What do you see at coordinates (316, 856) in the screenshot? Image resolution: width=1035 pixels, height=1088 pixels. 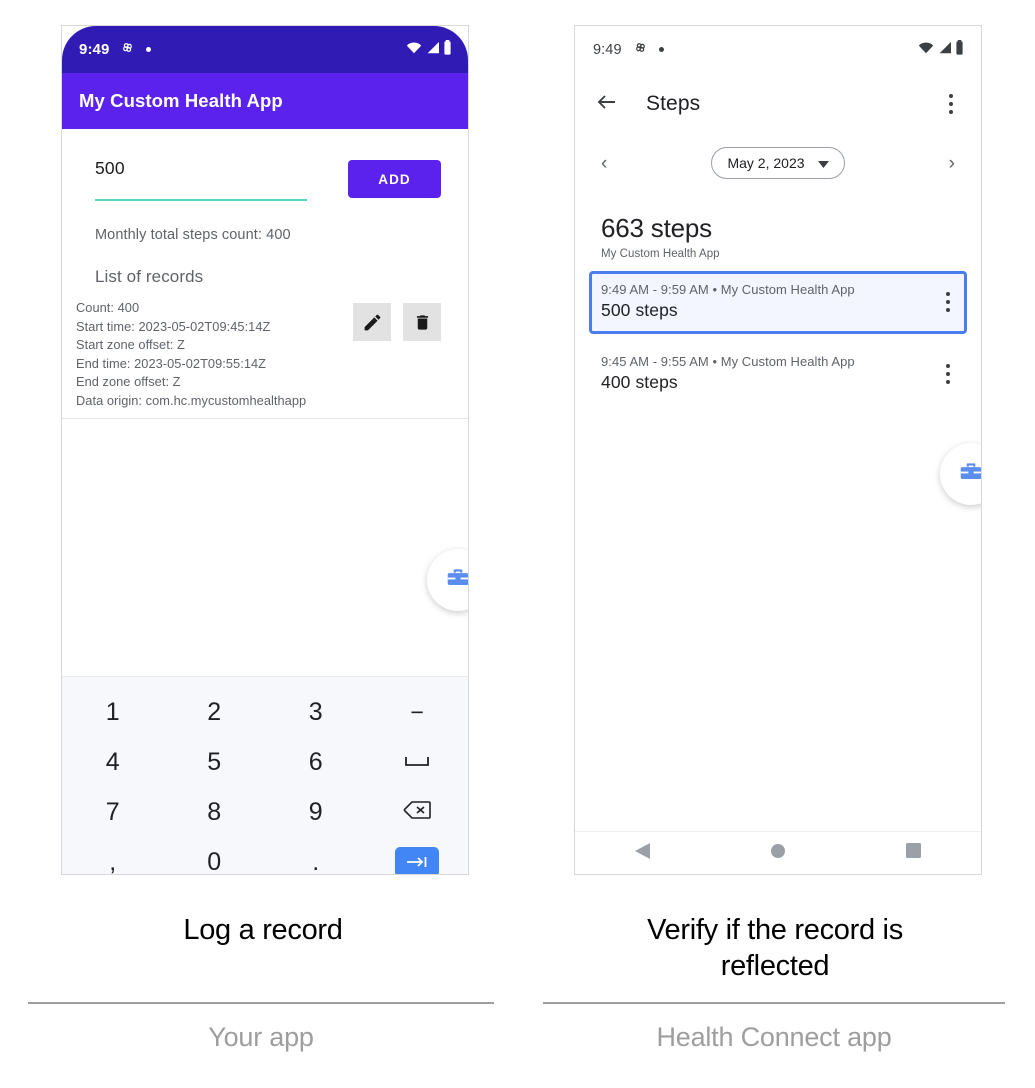 I see `key-period: .` at bounding box center [316, 856].